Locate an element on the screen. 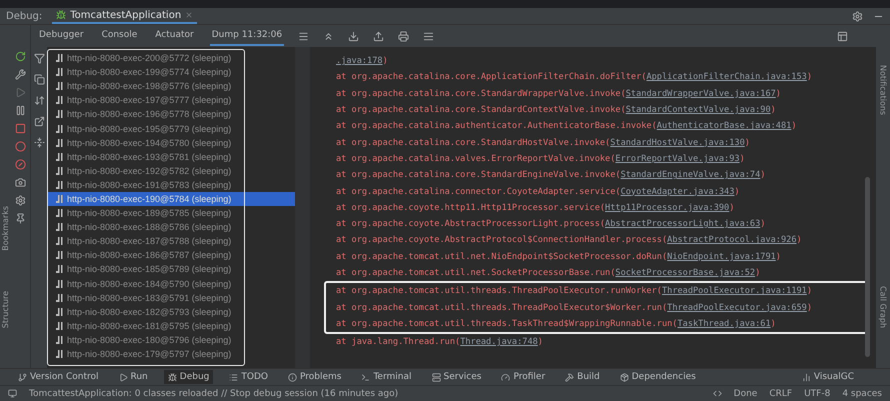 This screenshot has height=401, width=890. thread-row: http-nio-8080-exec-185@5789 (sleeping) is located at coordinates (171, 269).